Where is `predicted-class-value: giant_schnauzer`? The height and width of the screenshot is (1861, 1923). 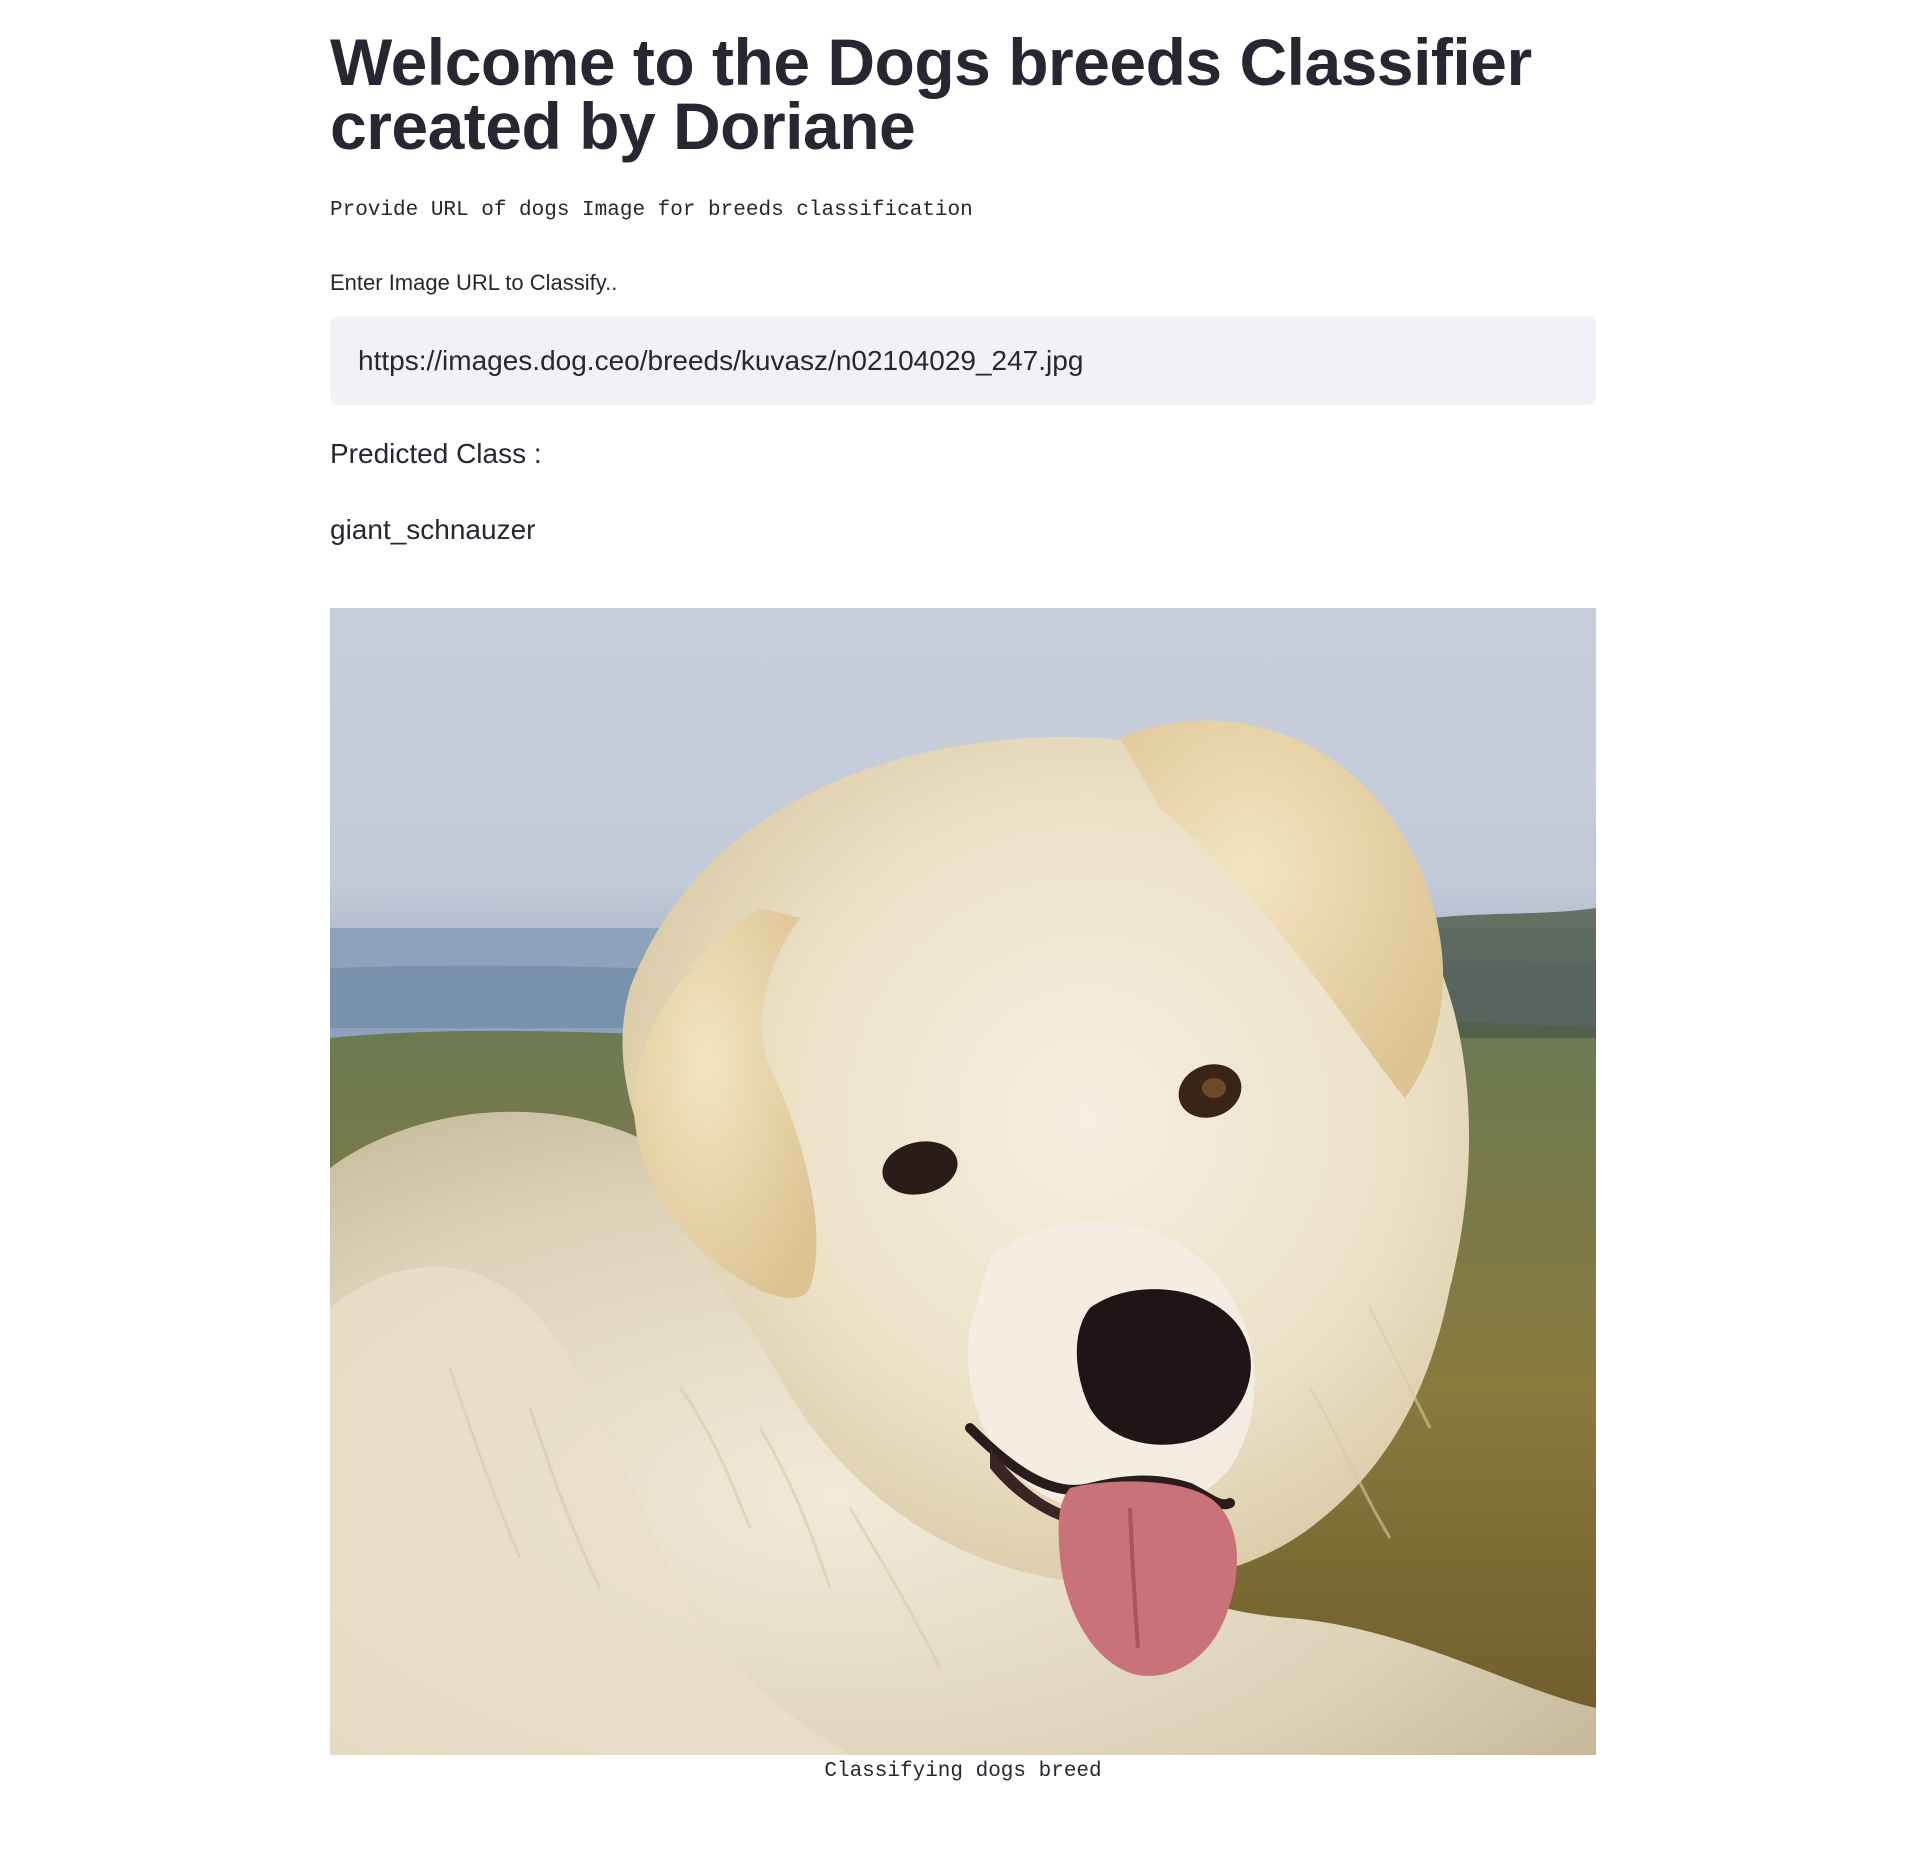 predicted-class-value: giant_schnauzer is located at coordinates (433, 529).